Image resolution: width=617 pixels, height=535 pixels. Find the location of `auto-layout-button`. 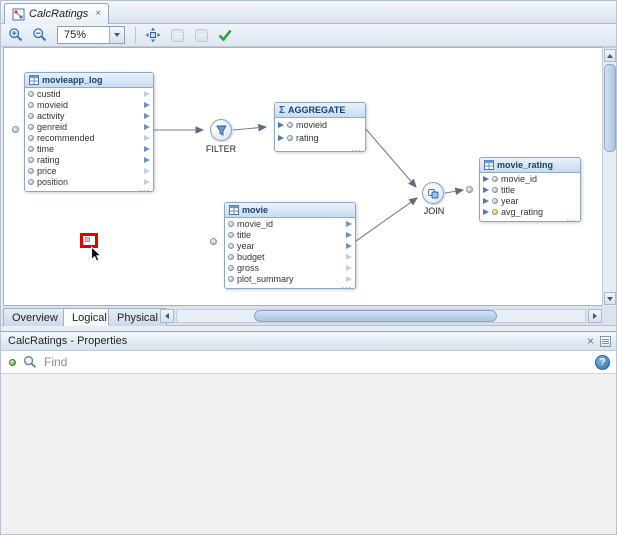

auto-layout-button is located at coordinates (153, 35).